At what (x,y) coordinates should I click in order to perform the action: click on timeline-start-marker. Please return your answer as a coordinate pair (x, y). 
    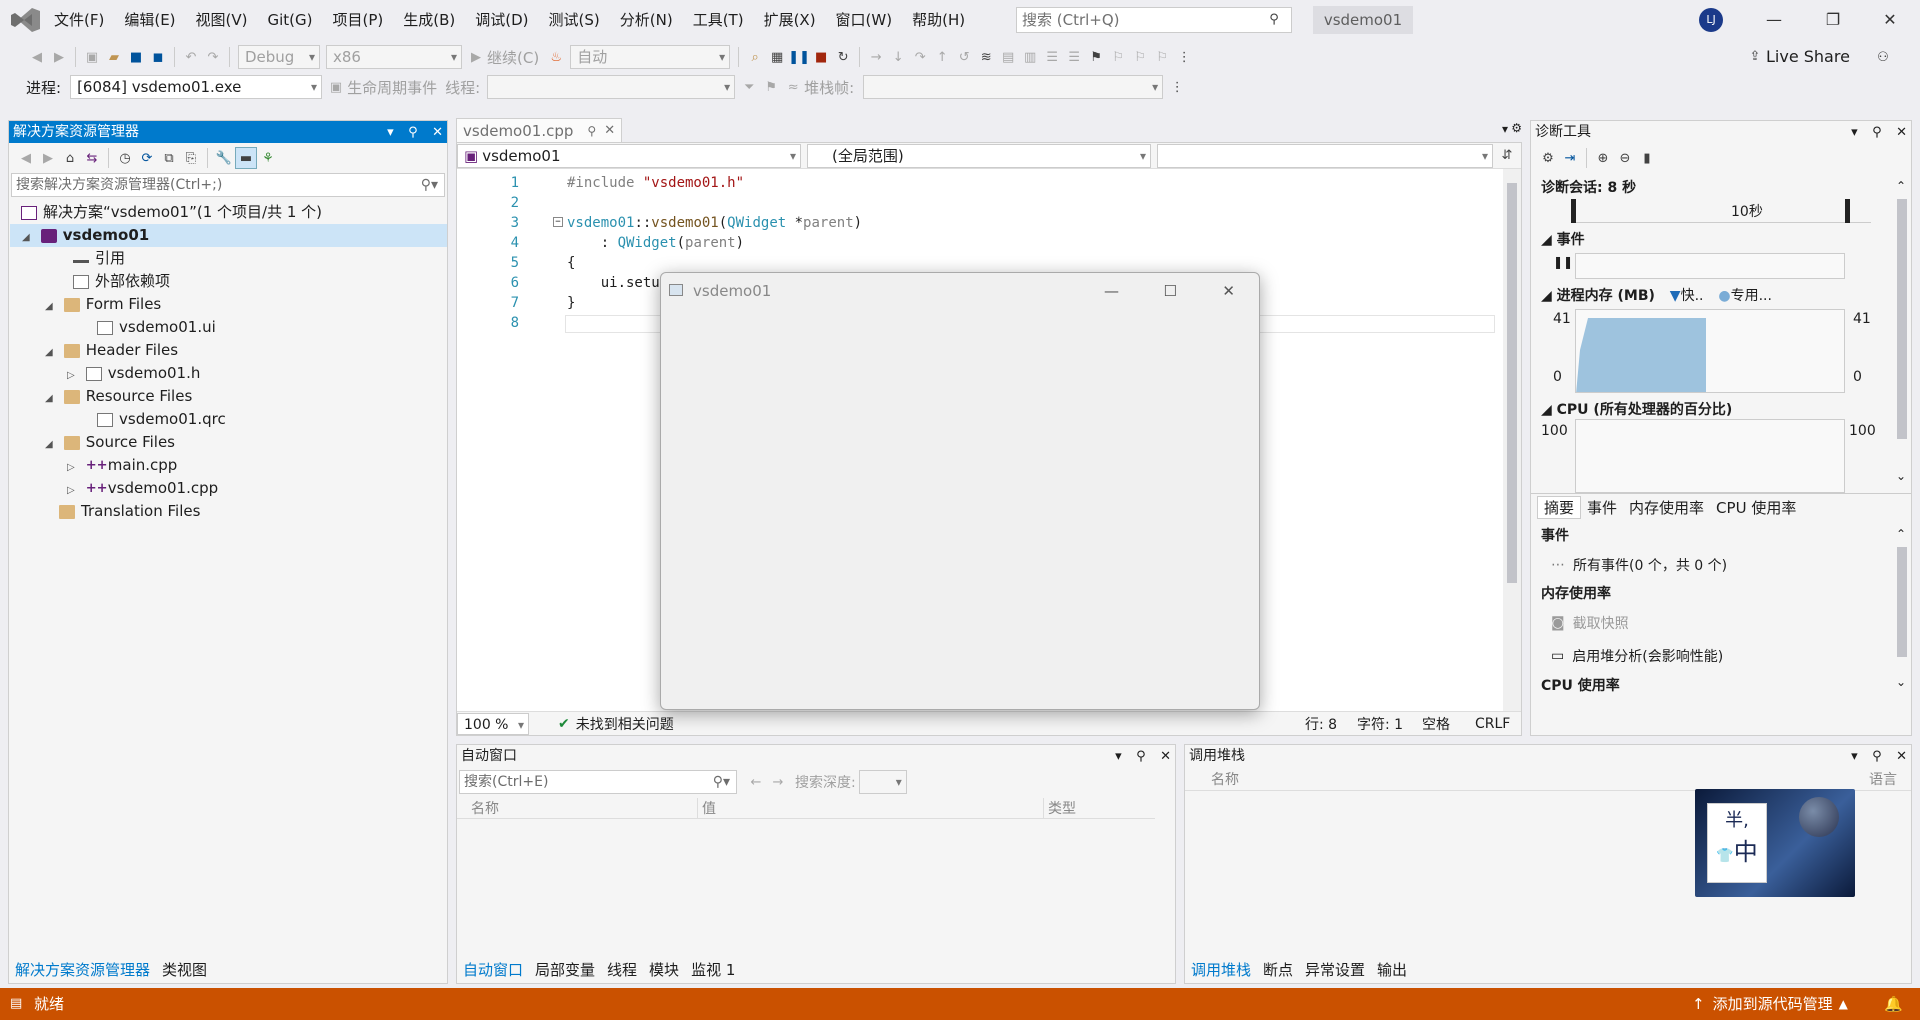
    Looking at the image, I should click on (1573, 211).